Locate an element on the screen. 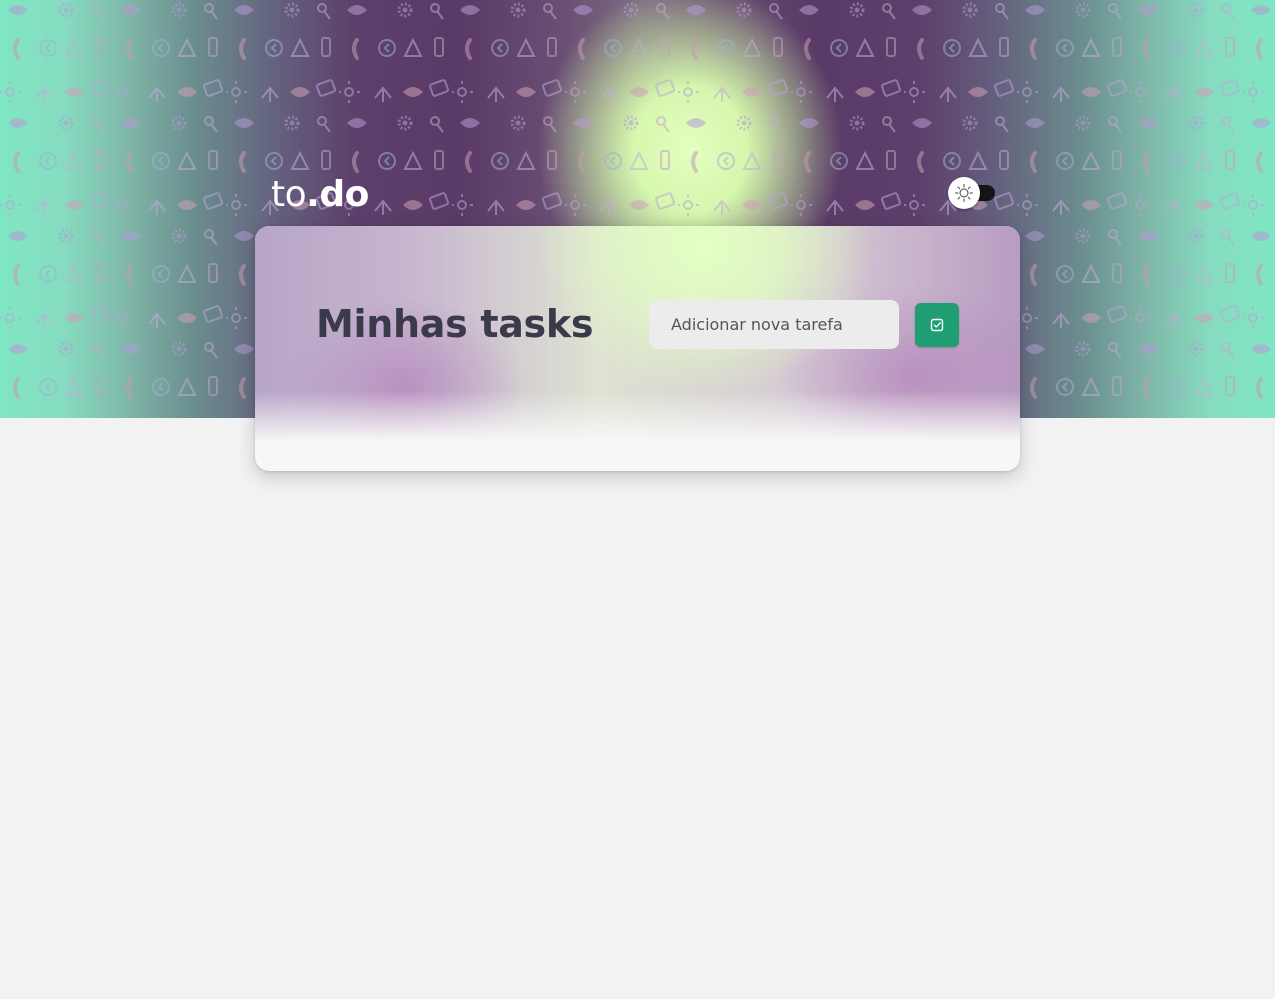  page-title: Minhas tasks is located at coordinates (455, 324).